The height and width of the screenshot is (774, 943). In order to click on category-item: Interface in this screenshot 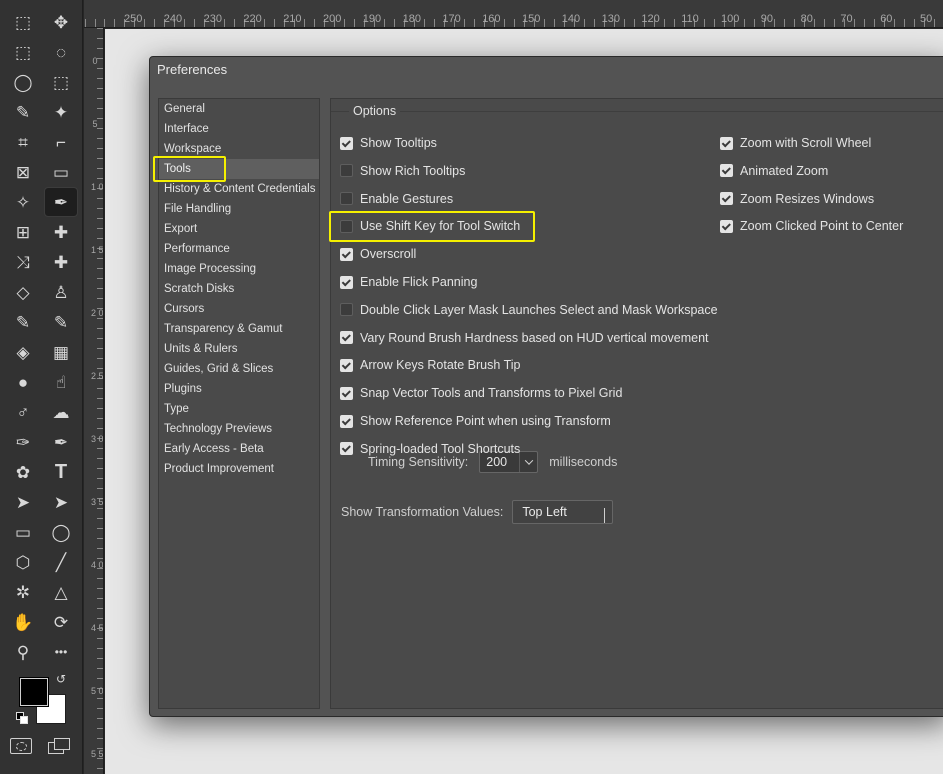, I will do `click(239, 129)`.